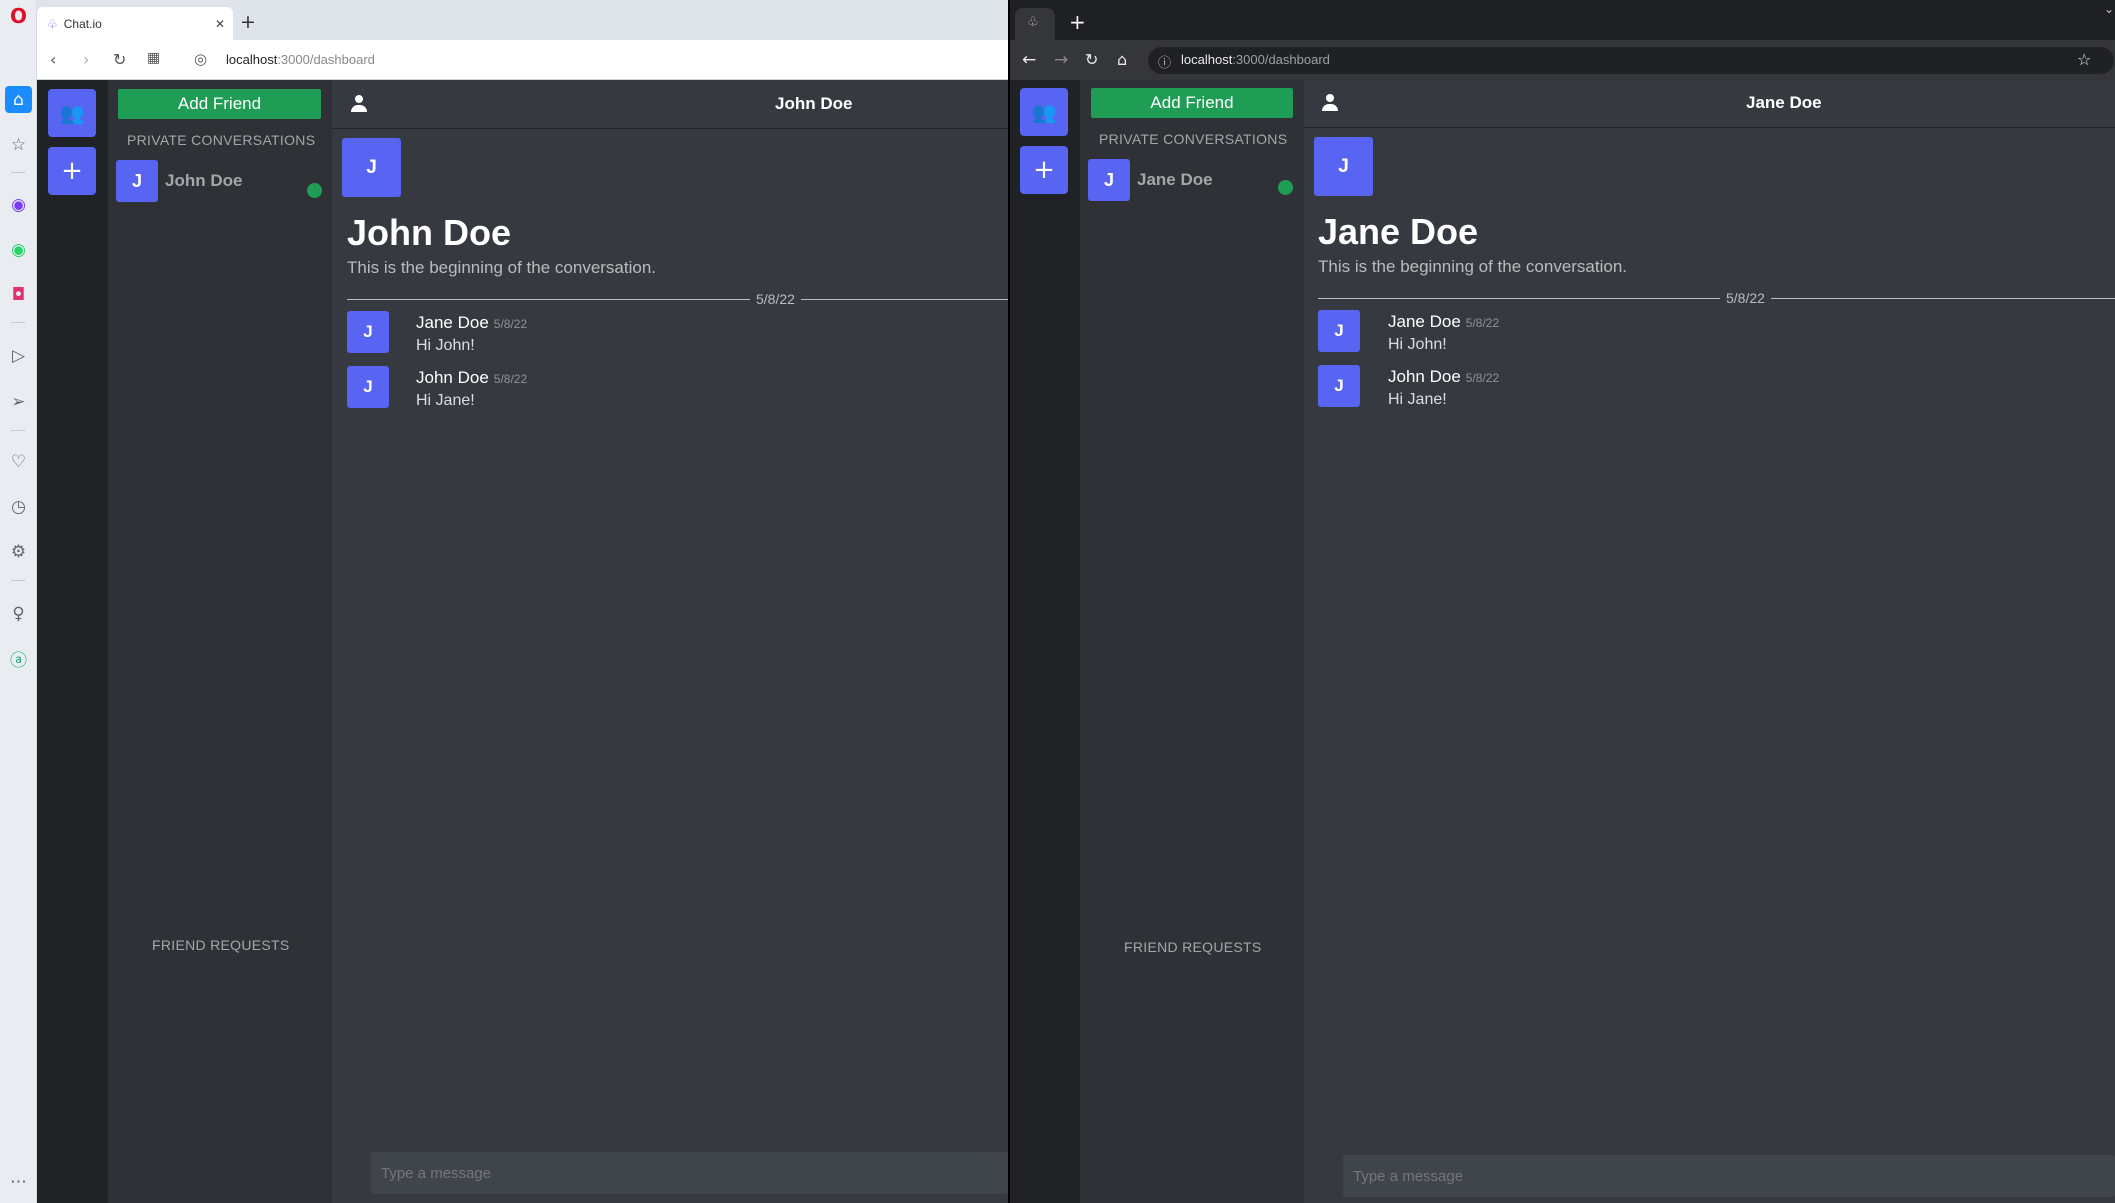 The height and width of the screenshot is (1203, 2115). Describe the element at coordinates (1424, 376) in the screenshot. I see `author-name: John Doe` at that location.